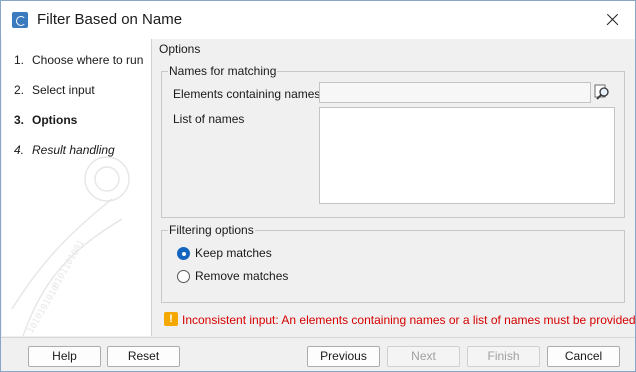 The width and height of the screenshot is (636, 372). I want to click on help-button: Help, so click(64, 356).